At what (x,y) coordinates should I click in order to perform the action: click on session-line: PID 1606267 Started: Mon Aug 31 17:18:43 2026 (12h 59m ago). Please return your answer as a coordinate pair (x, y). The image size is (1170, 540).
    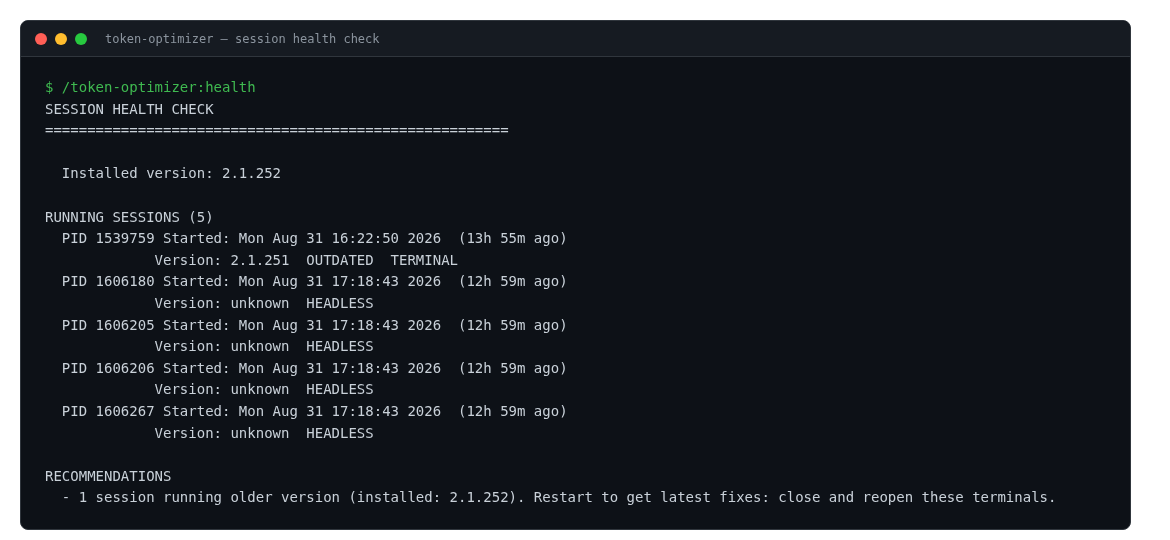
    Looking at the image, I should click on (314, 411).